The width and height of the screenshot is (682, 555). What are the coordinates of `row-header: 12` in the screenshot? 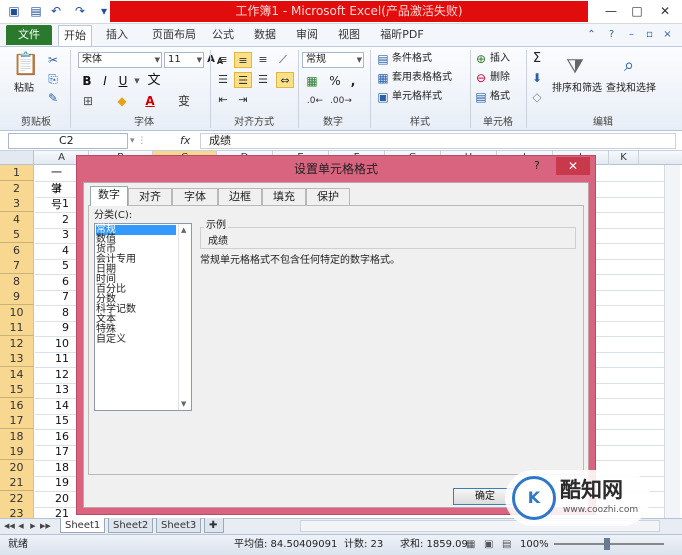 It's located at (17, 344).